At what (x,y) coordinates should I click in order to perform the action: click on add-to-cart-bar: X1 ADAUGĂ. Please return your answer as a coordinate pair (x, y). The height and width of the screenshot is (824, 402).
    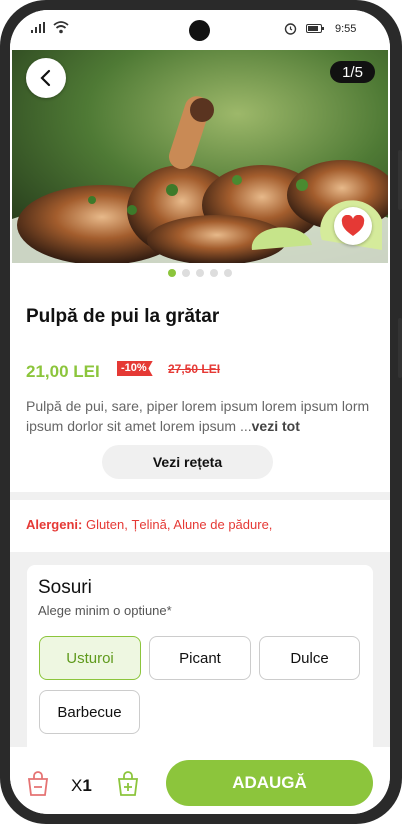
    Looking at the image, I should click on (200, 780).